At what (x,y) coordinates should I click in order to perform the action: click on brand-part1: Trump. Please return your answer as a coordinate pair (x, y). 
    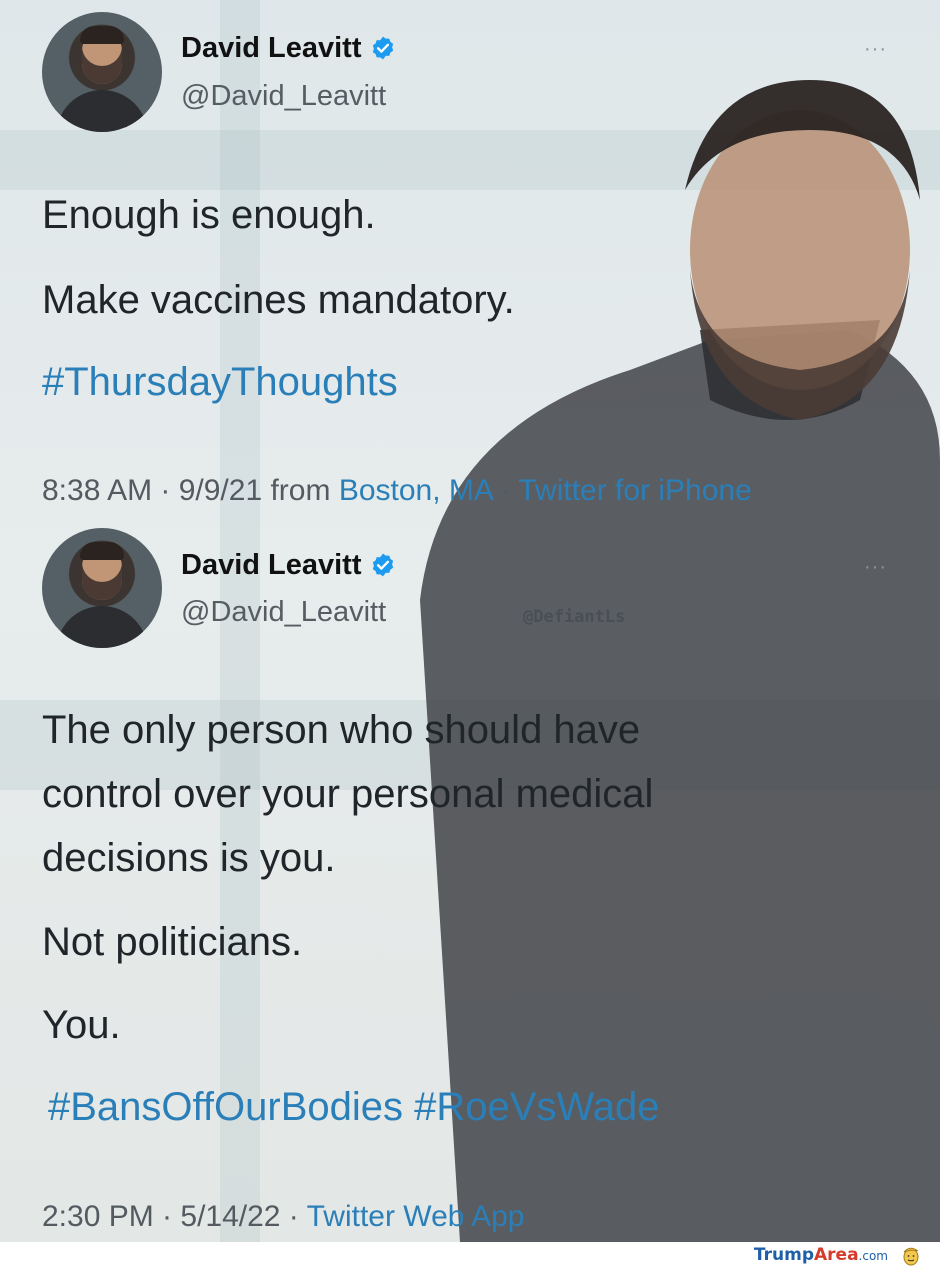
    Looking at the image, I should click on (783, 1255).